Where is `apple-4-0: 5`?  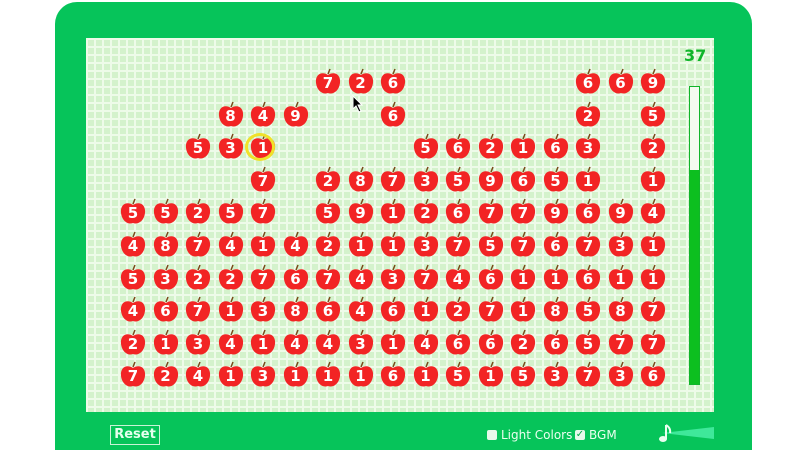 apple-4-0: 5 is located at coordinates (133, 212).